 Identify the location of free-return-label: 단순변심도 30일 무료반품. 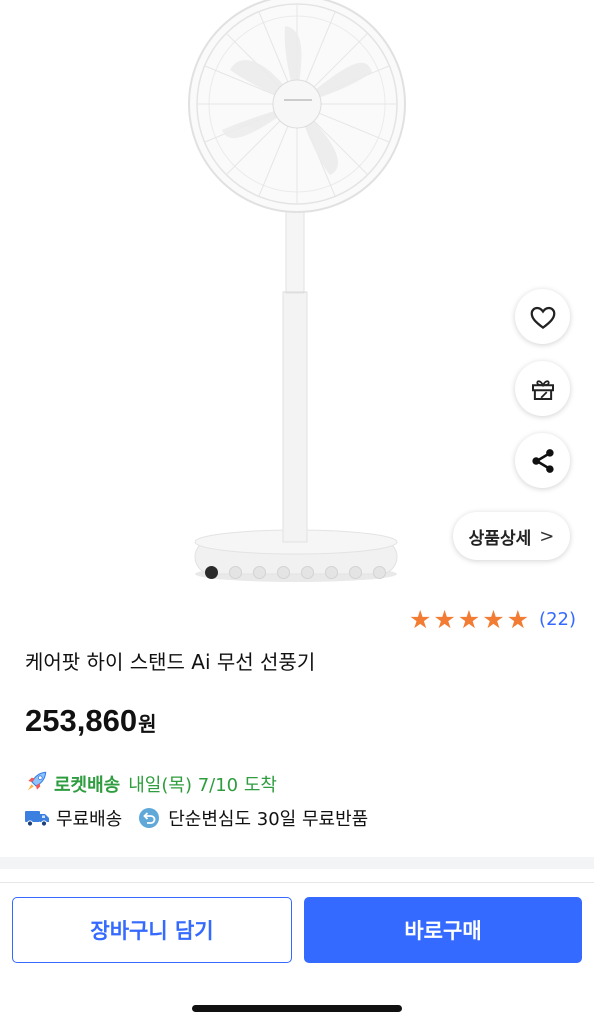
(268, 819).